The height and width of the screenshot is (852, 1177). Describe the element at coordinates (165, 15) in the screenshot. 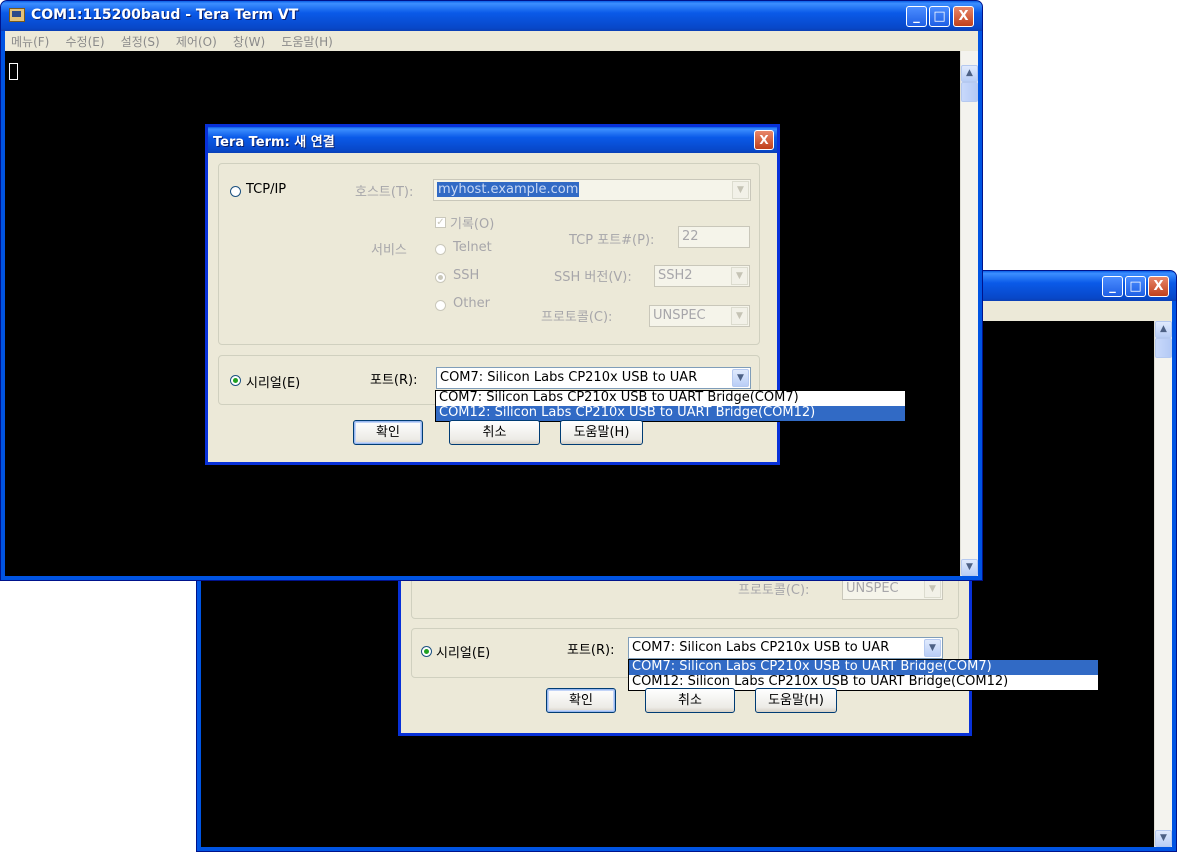

I see `window-title: COM1:115200baud - Tera Term VT` at that location.